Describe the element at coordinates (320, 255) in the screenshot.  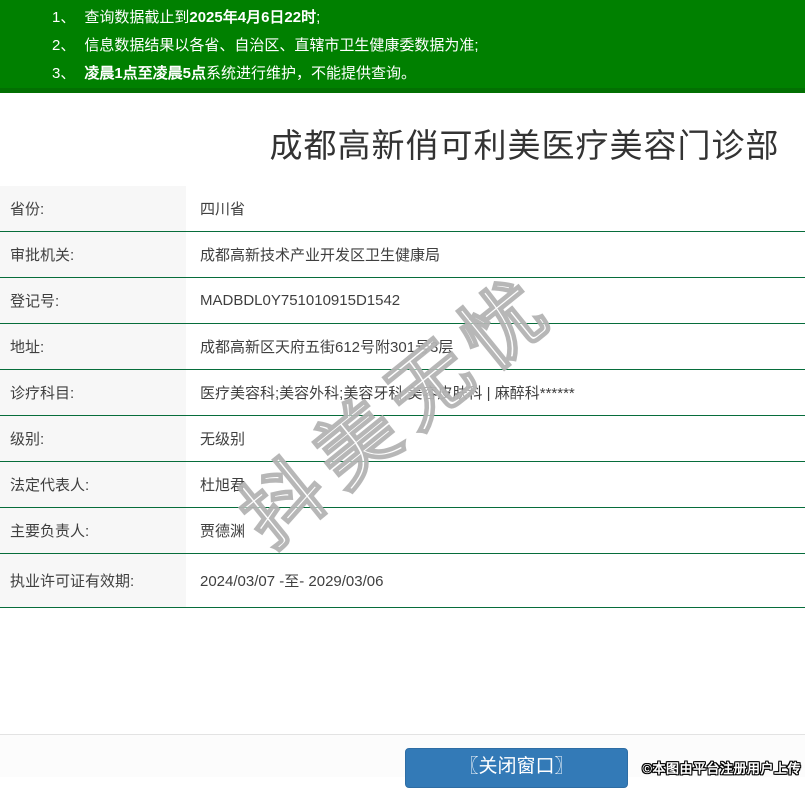
I see `row-value: 成都高新技术产业开发区卫生健康局` at that location.